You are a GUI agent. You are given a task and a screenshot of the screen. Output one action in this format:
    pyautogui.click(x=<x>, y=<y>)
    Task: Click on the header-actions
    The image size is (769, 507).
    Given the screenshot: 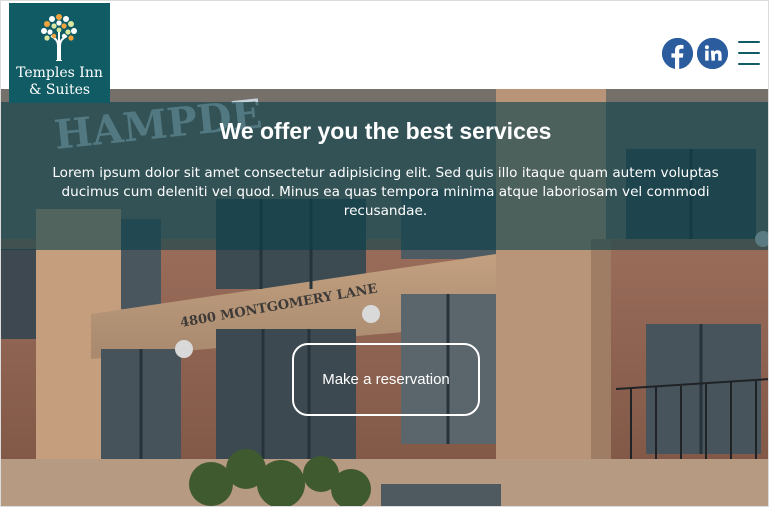 What is the action you would take?
    pyautogui.click(x=712, y=53)
    